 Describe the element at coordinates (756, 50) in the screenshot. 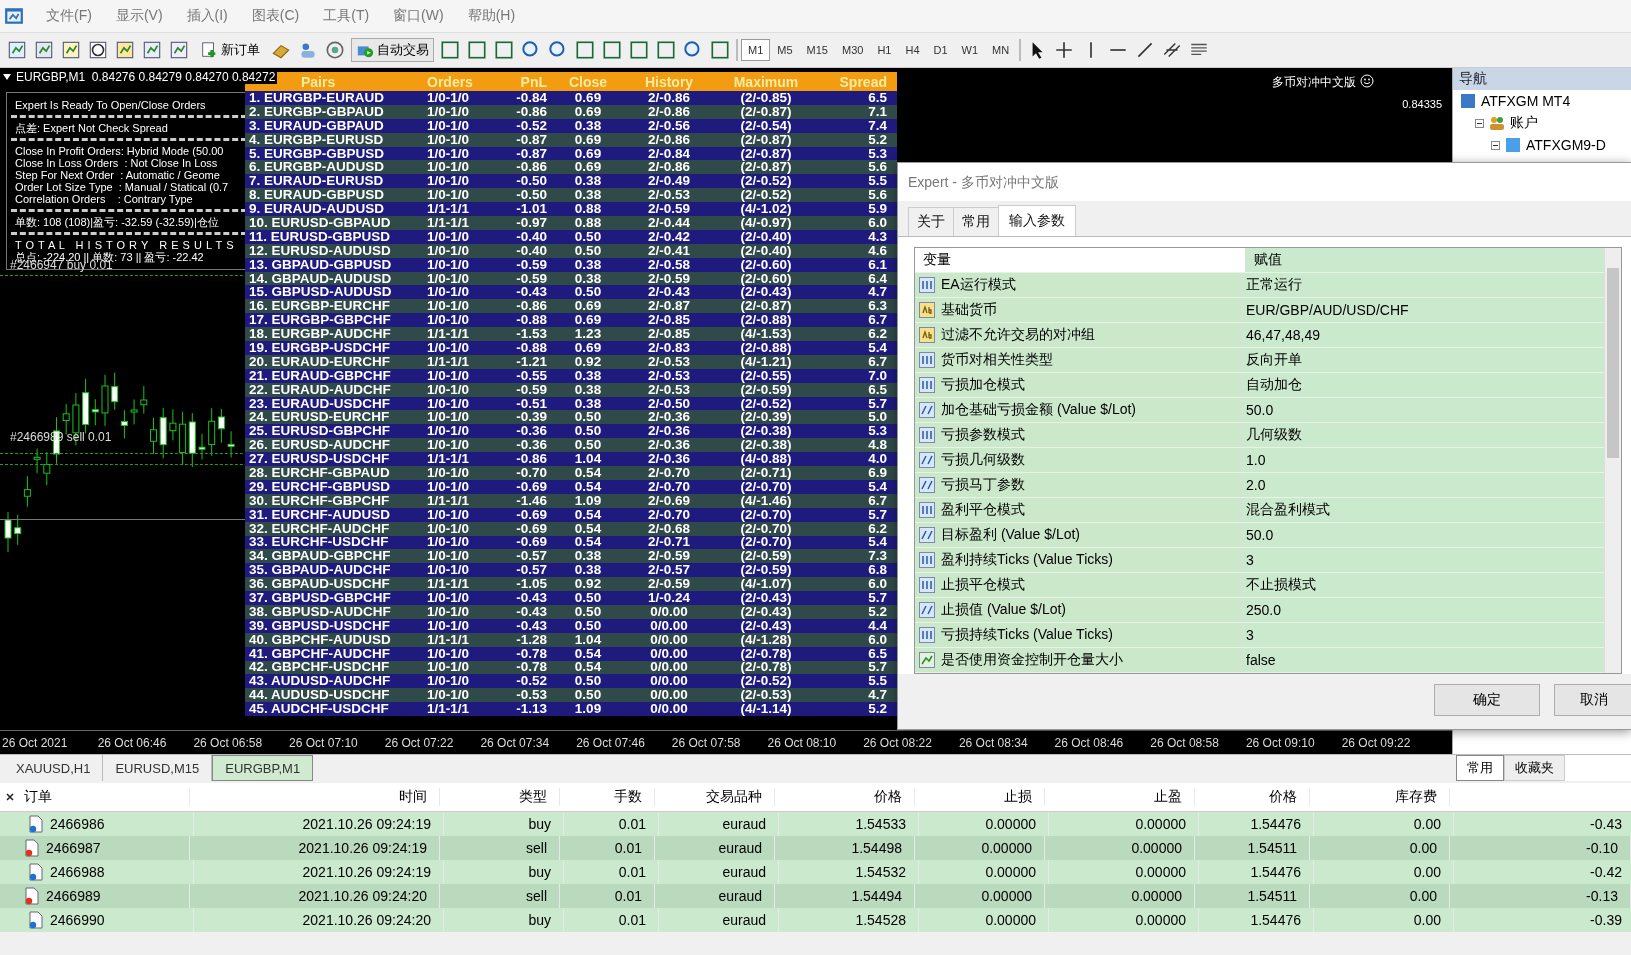

I see `timeframe-button: M1` at that location.